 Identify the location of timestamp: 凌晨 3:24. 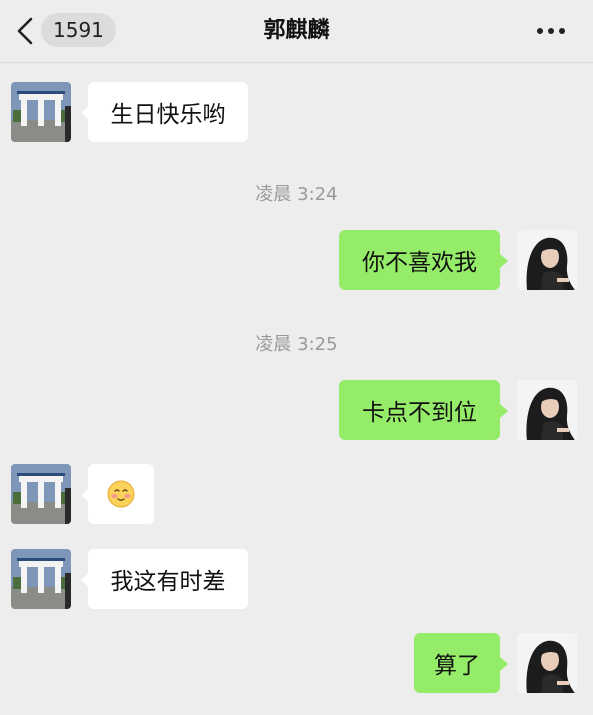
(296, 194).